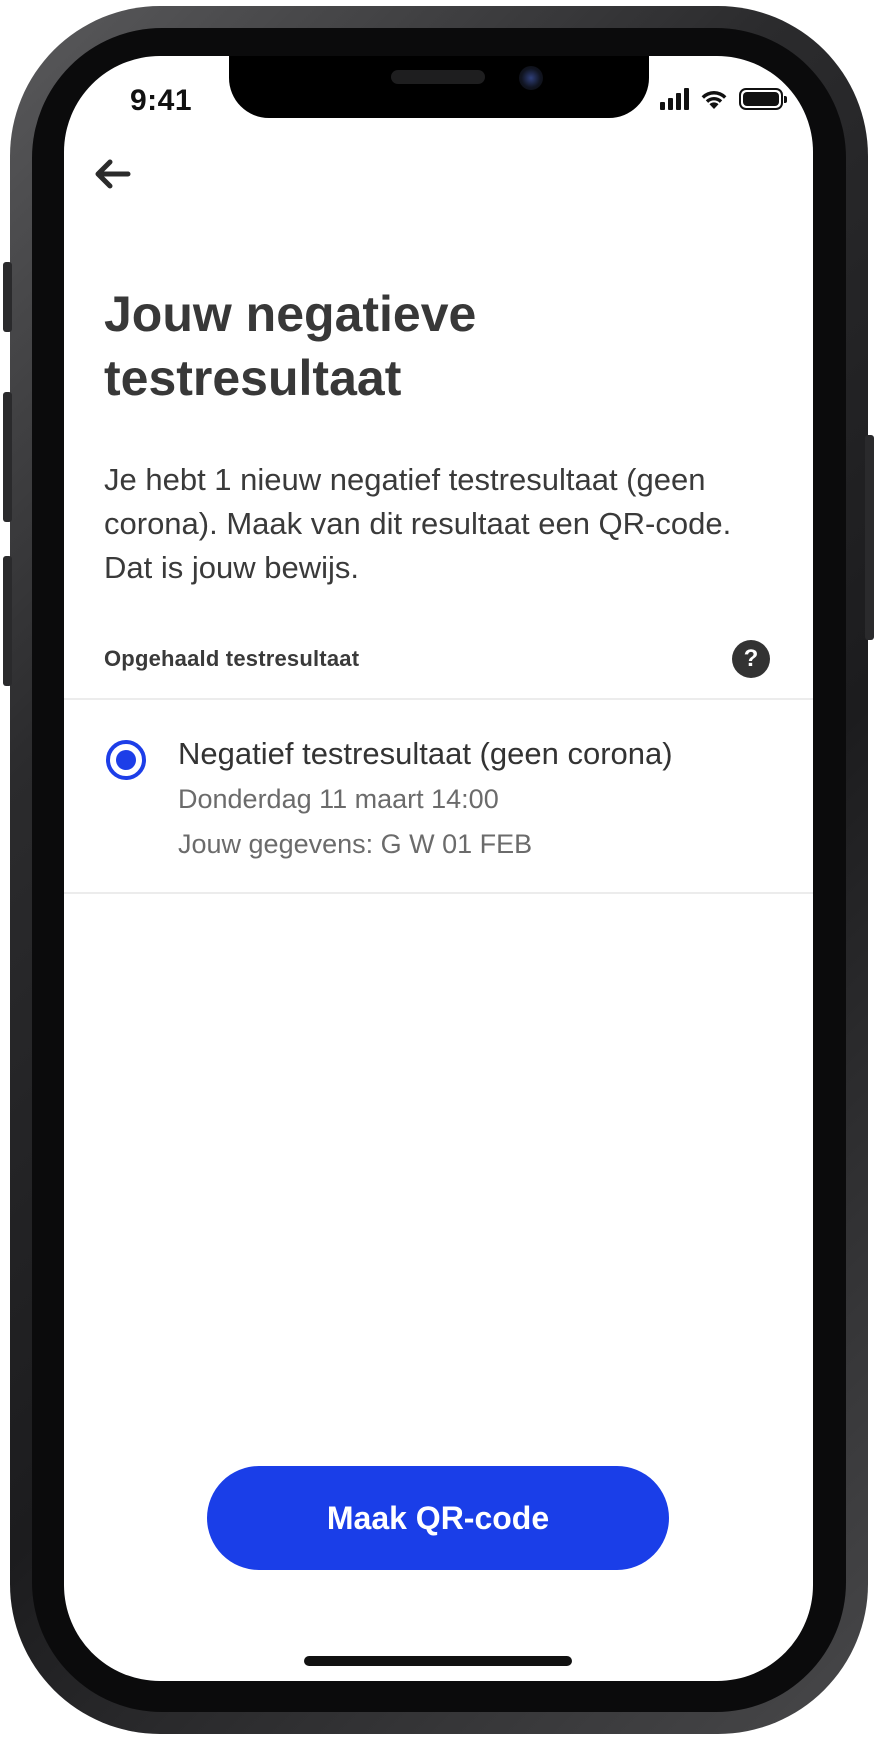 This screenshot has width=876, height=1740. I want to click on question-mark-icon: ?, so click(751, 658).